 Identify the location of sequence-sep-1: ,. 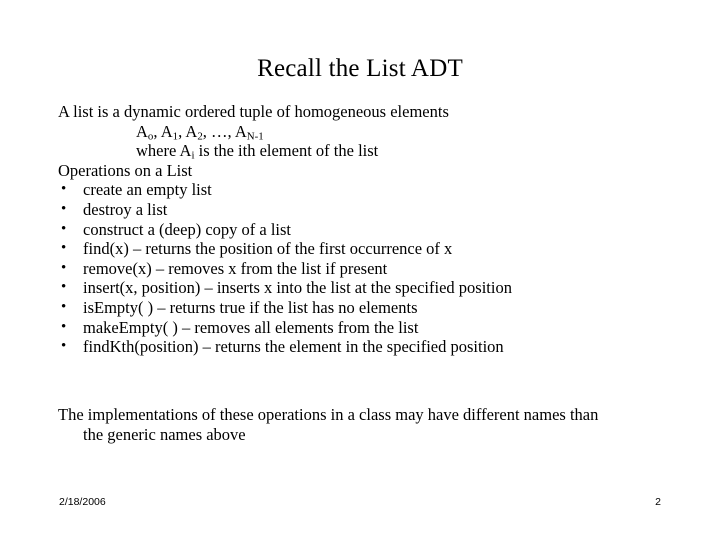
(157, 131).